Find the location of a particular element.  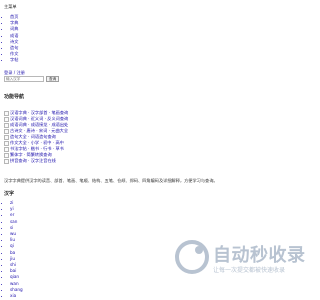

nav-item: 字帖 is located at coordinates (37, 60).